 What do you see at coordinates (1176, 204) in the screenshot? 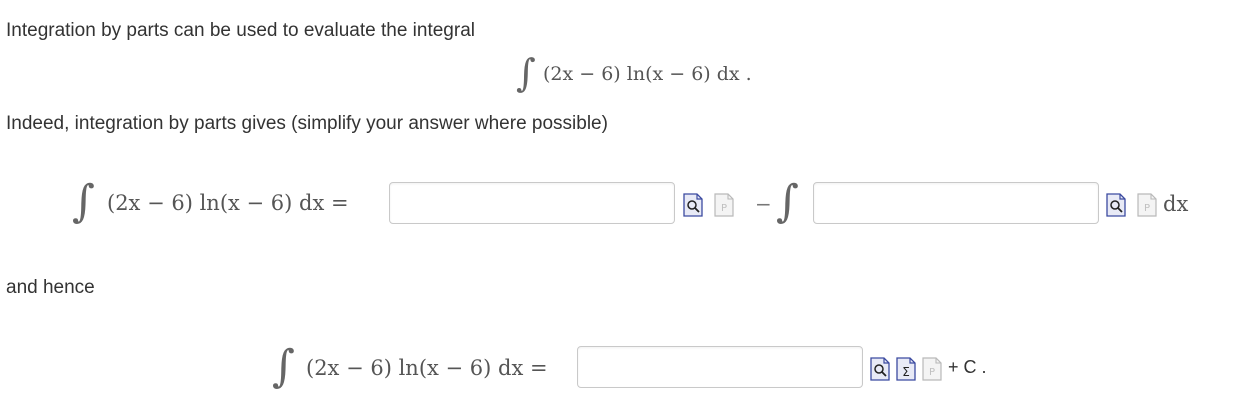
I see `dx-suffix: dx` at bounding box center [1176, 204].